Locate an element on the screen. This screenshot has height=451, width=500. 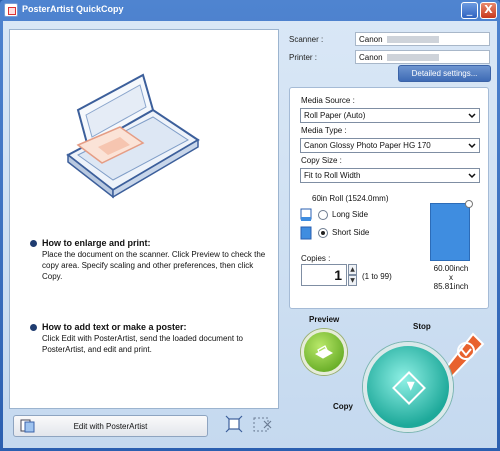
title-bar: PosterArtist QuickCopy _ X is located at coordinates (250, 10).